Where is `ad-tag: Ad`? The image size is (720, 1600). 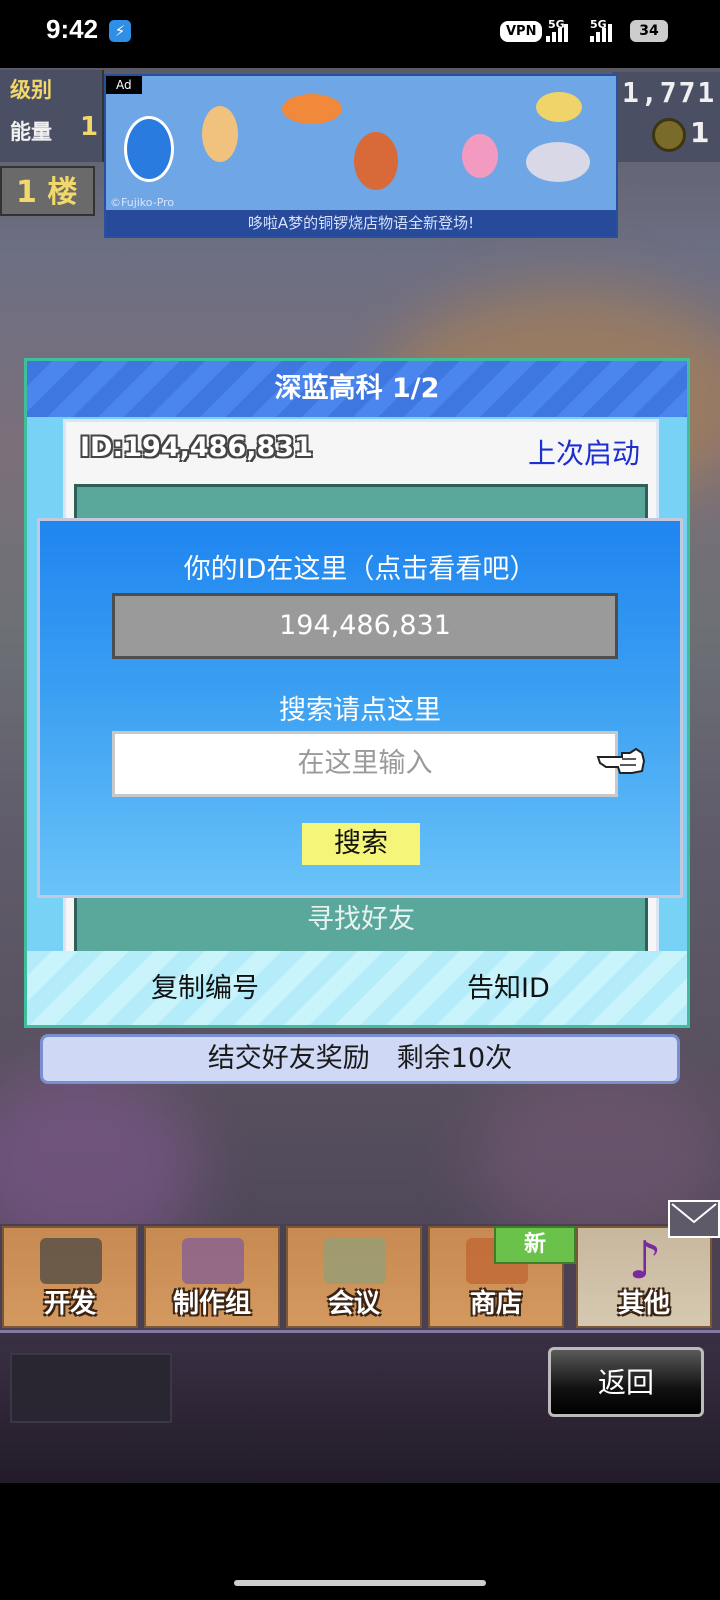
ad-tag: Ad is located at coordinates (124, 85).